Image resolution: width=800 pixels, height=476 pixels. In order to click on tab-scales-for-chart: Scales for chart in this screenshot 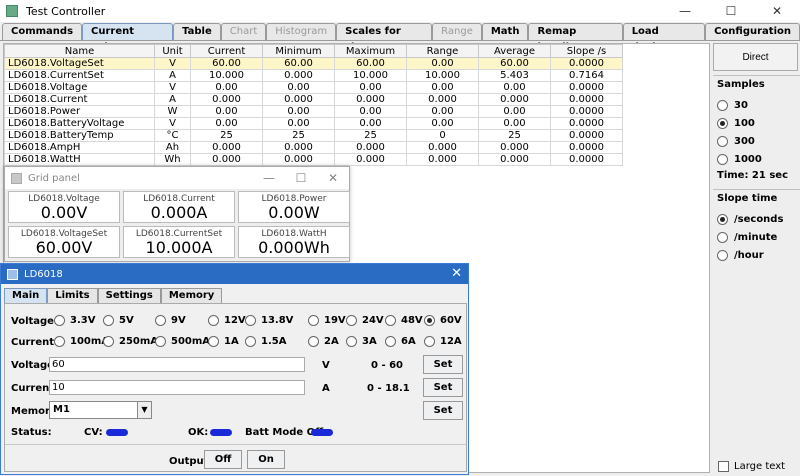, I will do `click(384, 38)`.